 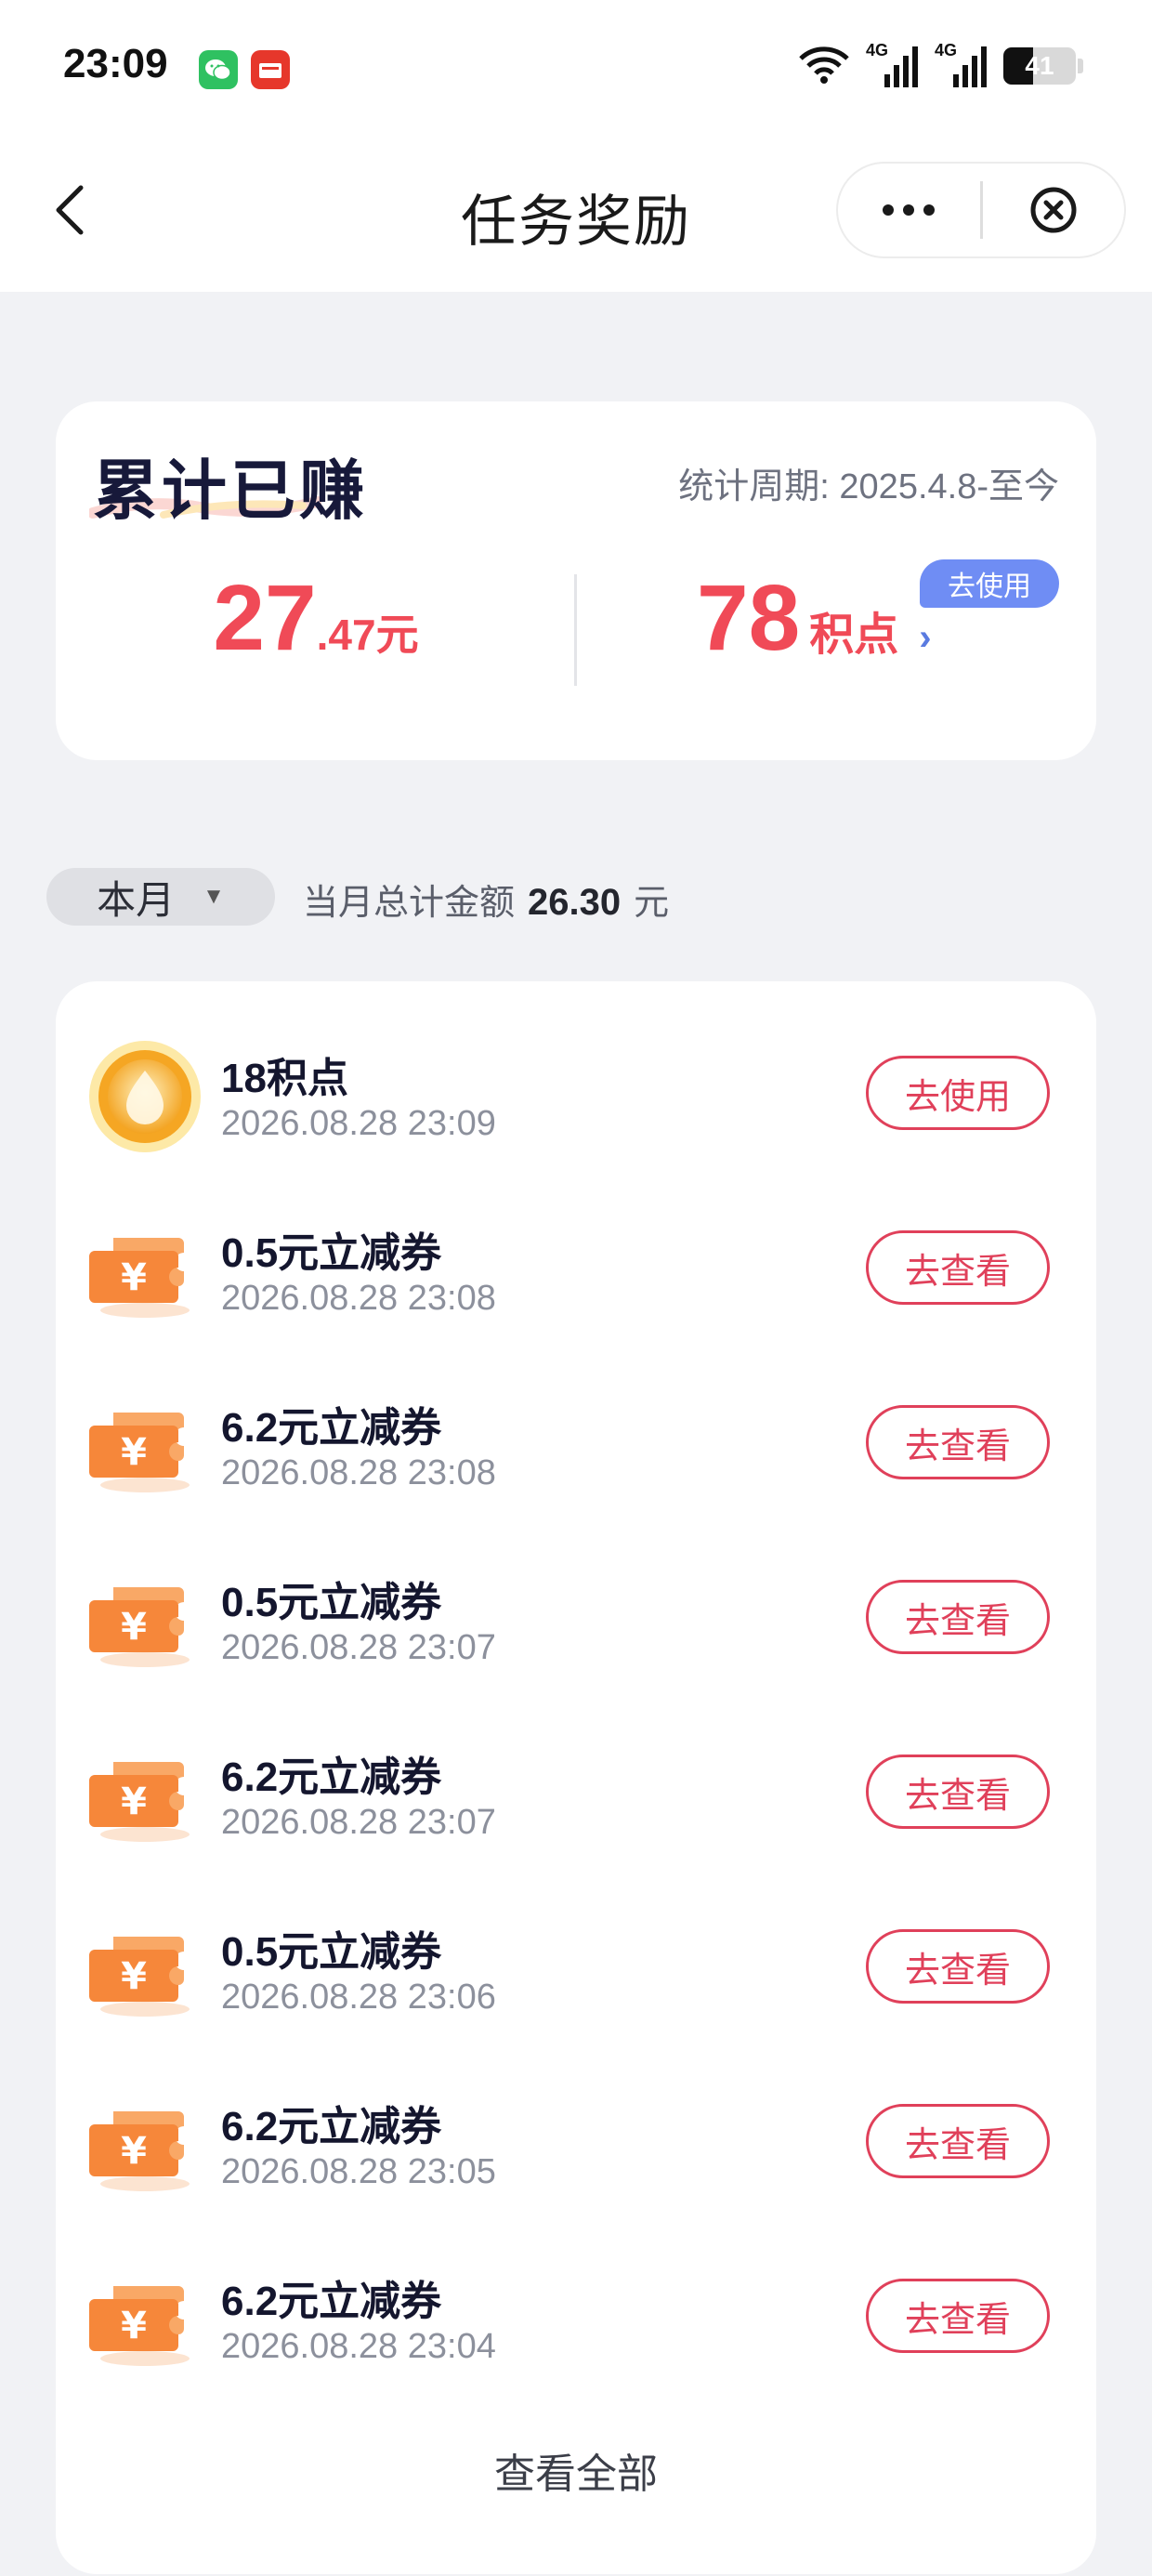 I want to click on coin-icon, so click(x=145, y=1096).